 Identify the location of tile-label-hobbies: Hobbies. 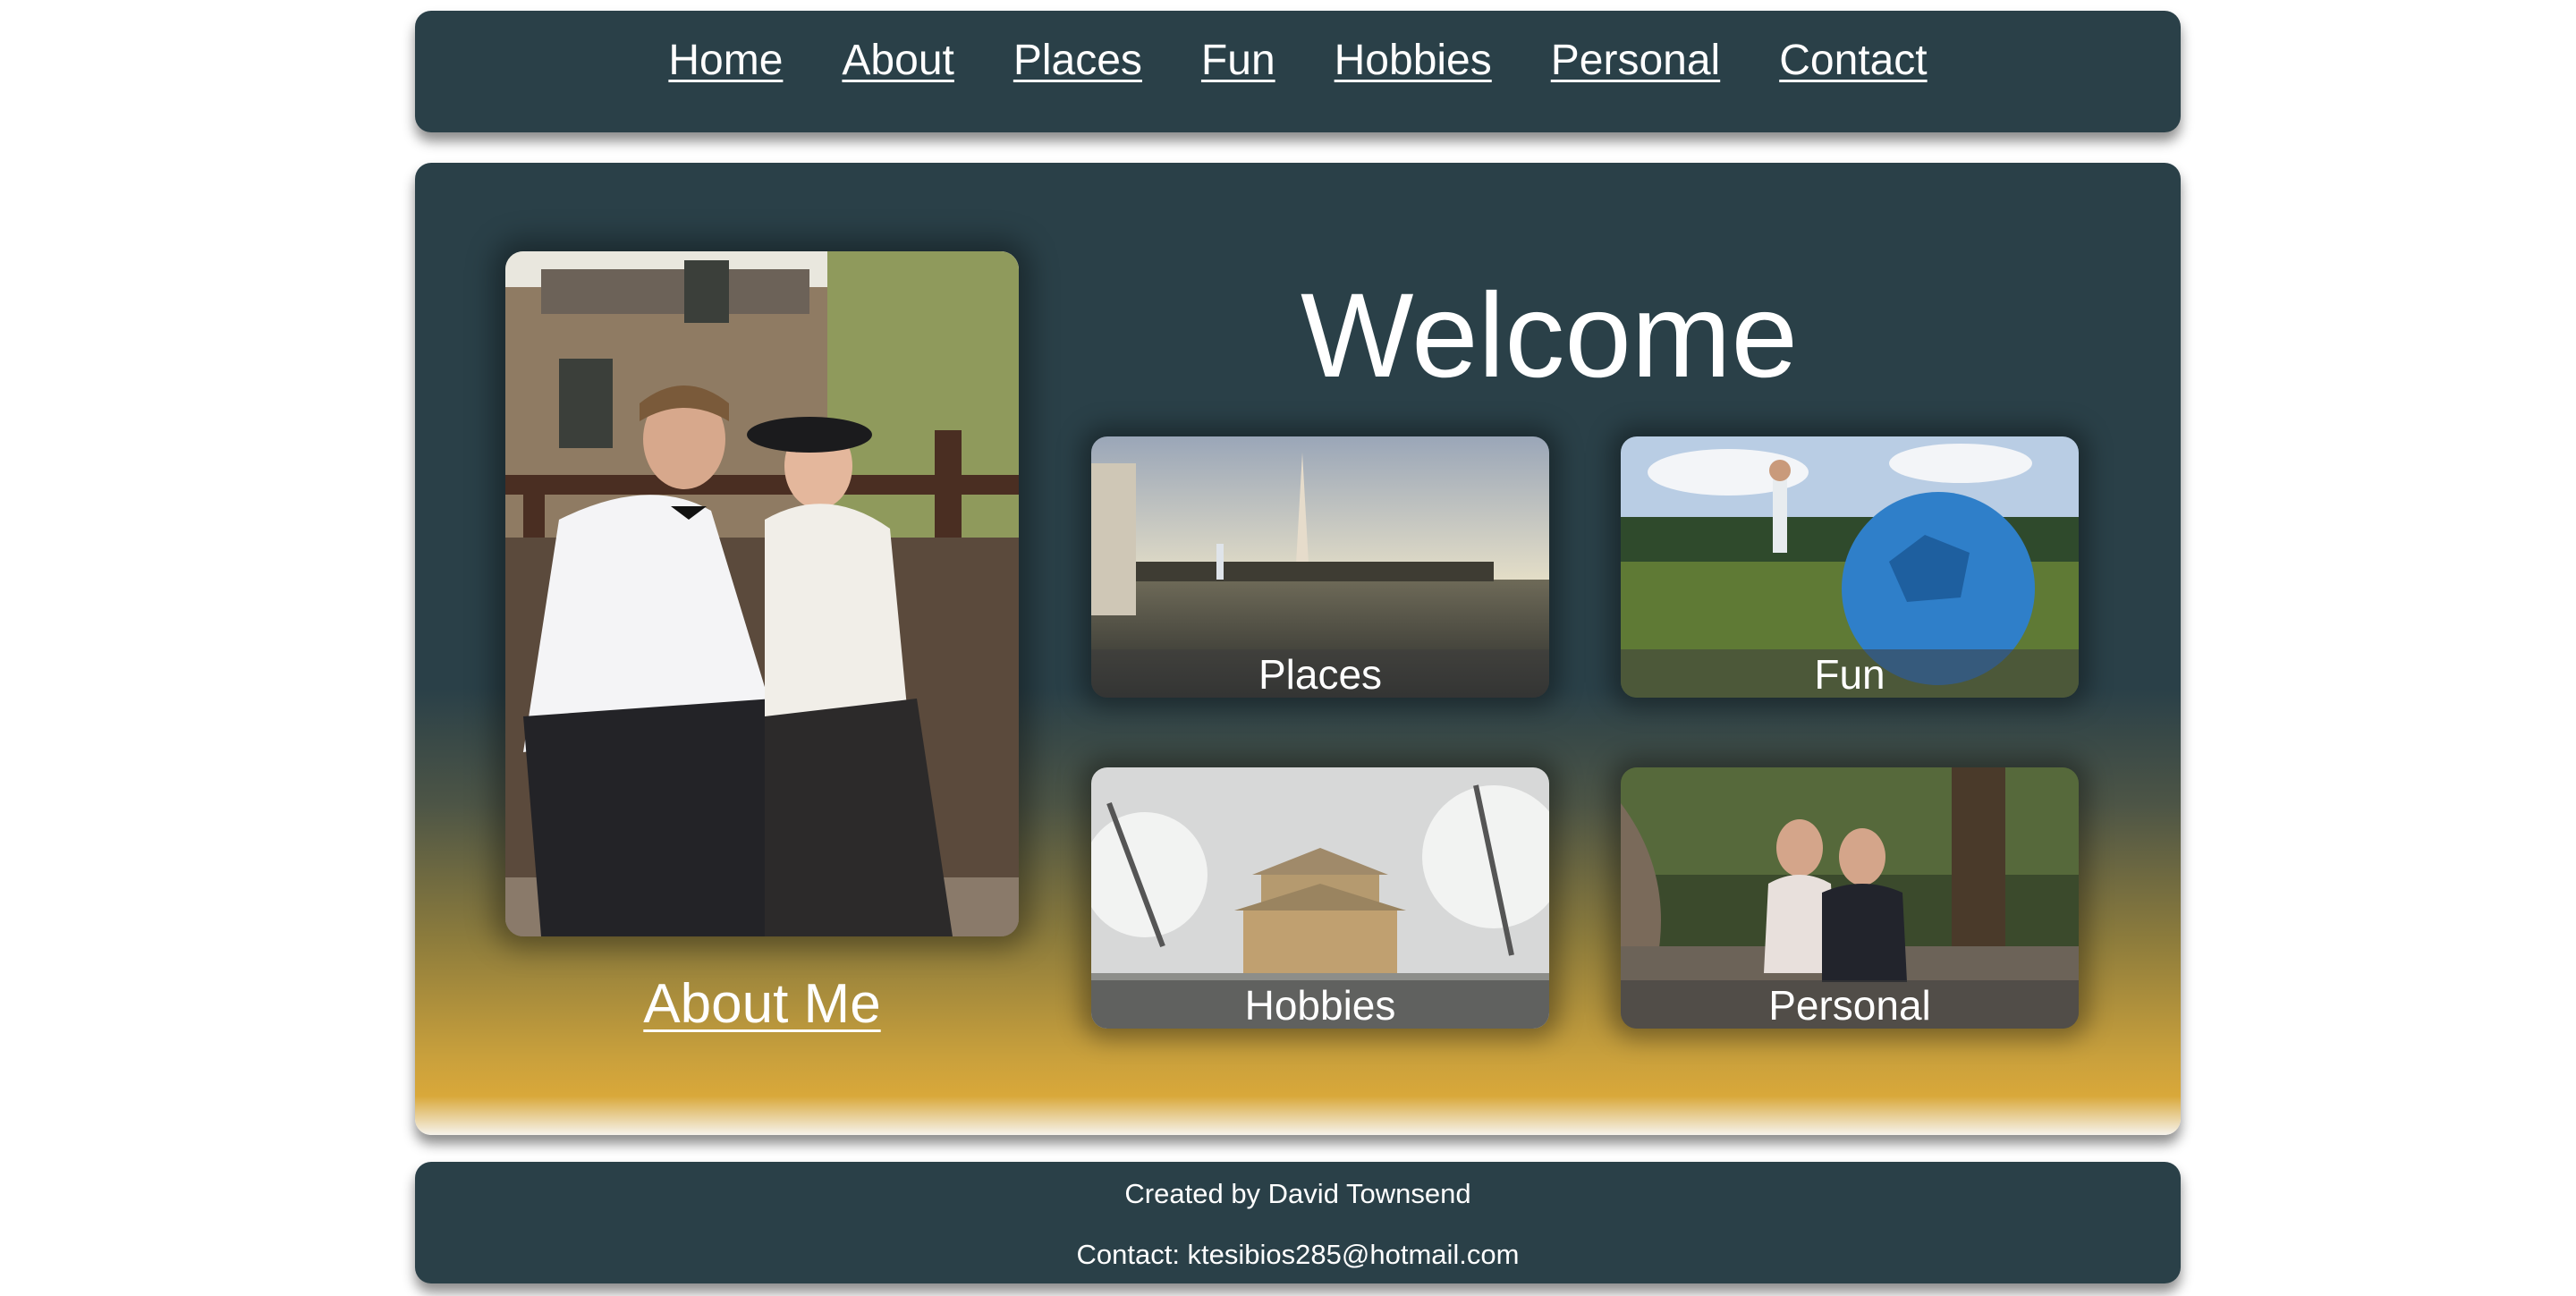
(1320, 1005).